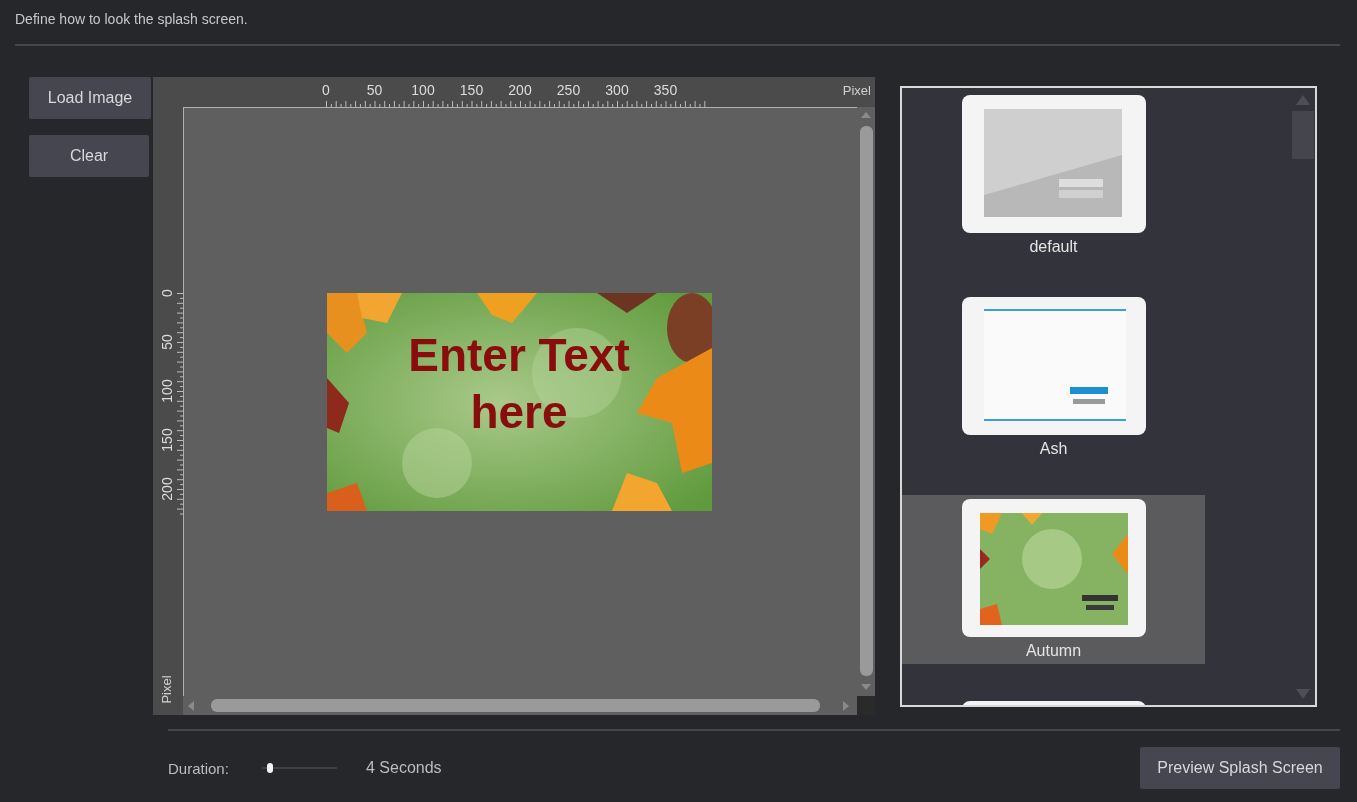  Describe the element at coordinates (665, 90) in the screenshot. I see `ruler-label: 350` at that location.